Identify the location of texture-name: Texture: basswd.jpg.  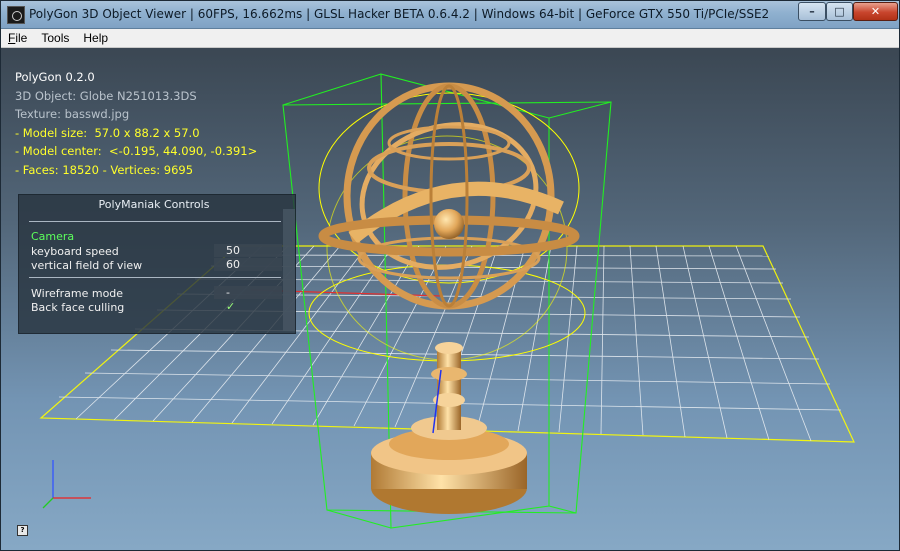
(72, 114).